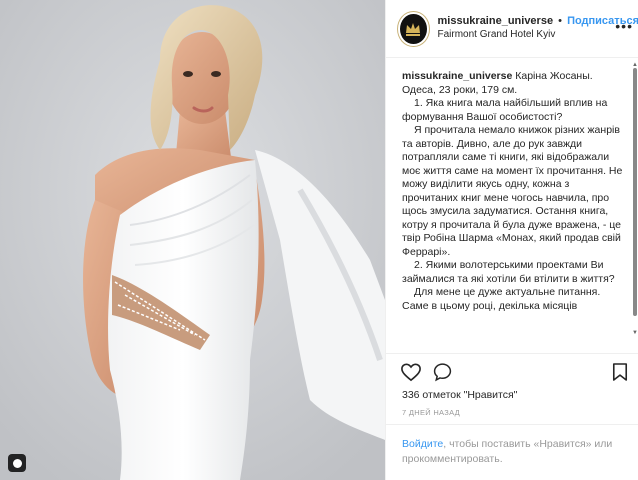  What do you see at coordinates (431, 412) in the screenshot?
I see `post-timestamp: 7 ДНЕЙ НАЗАД` at bounding box center [431, 412].